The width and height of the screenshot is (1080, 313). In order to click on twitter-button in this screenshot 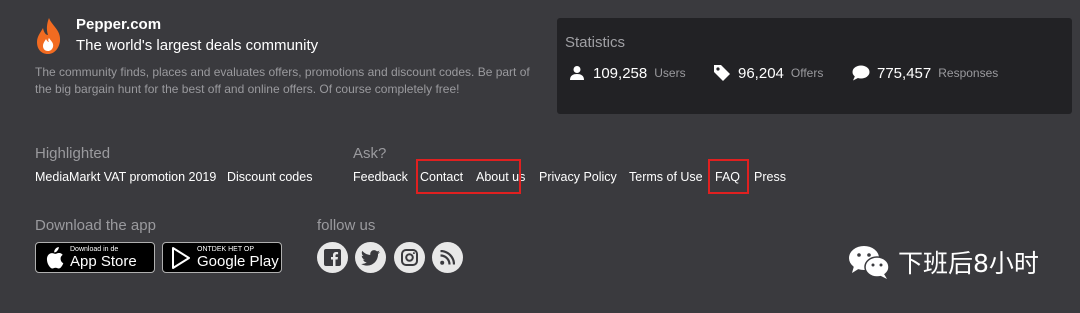, I will do `click(370, 257)`.